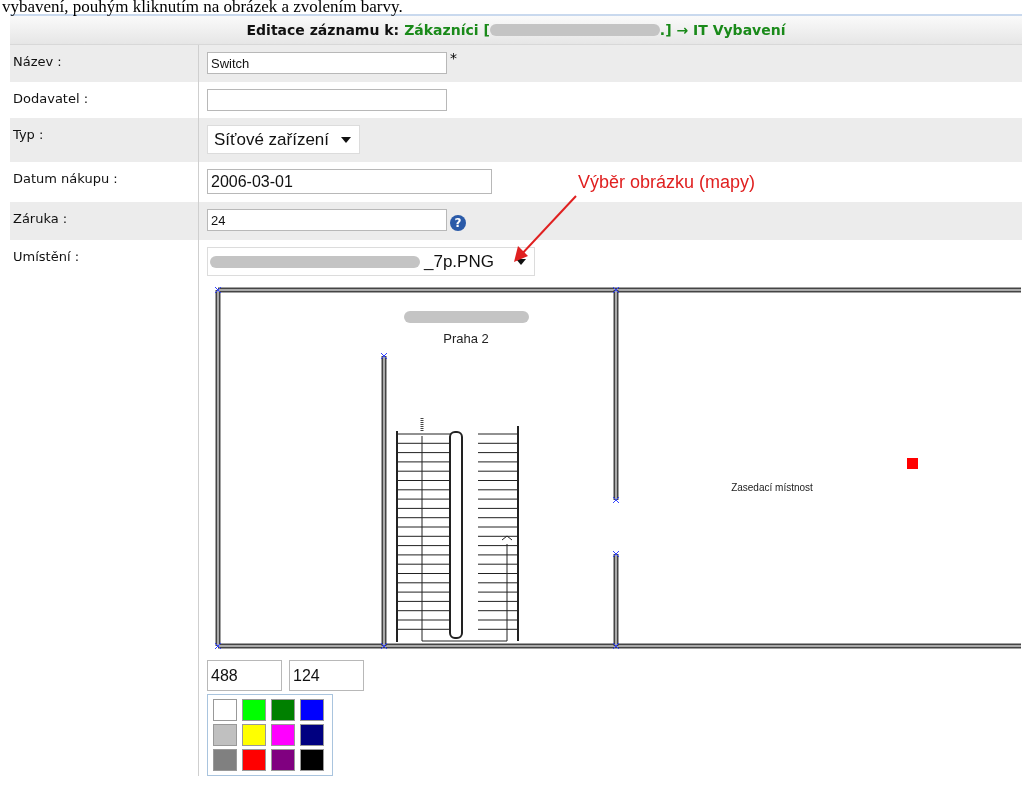  I want to click on x-coordinate-field: 488, so click(244, 675).